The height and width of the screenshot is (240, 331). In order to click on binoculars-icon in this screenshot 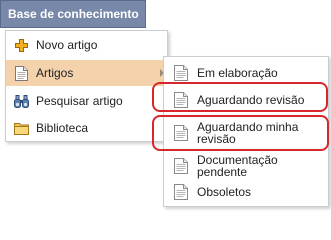, I will do `click(21, 101)`.